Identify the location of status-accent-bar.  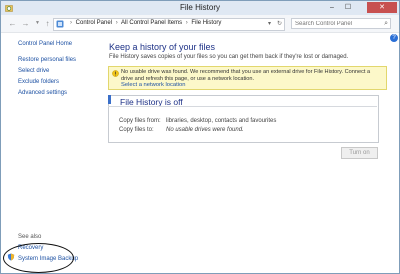
(109, 99).